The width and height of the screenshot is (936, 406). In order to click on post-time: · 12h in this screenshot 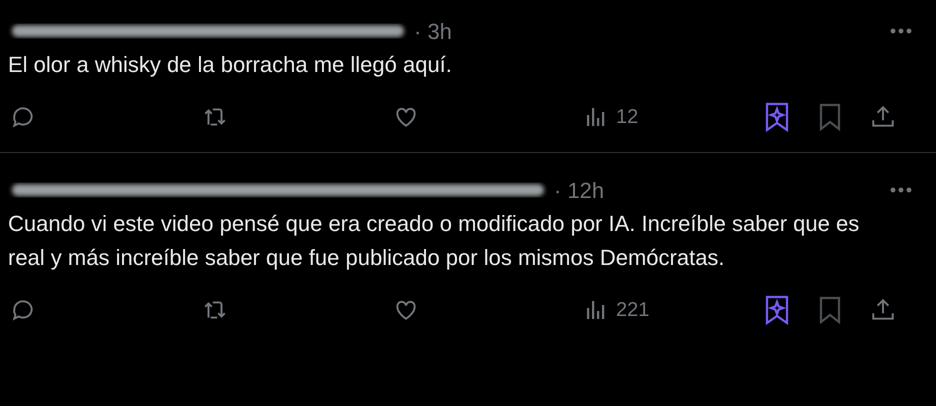, I will do `click(579, 190)`.